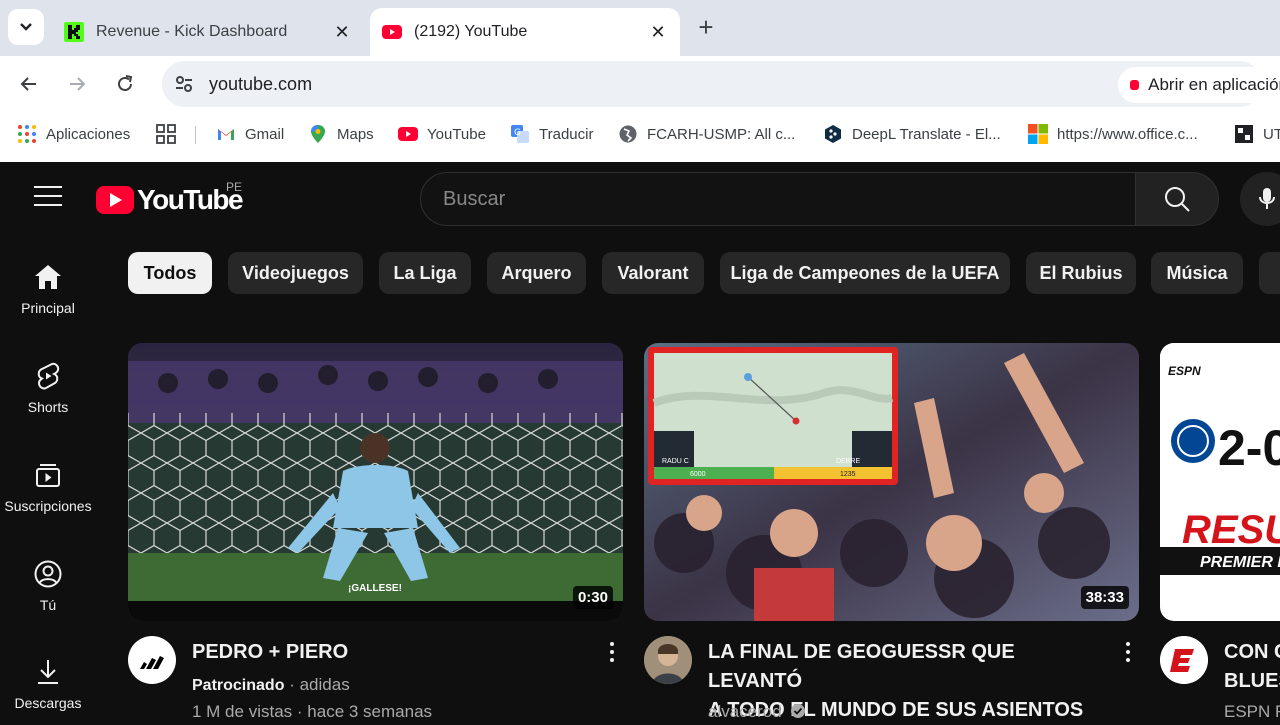 Image resolution: width=1280 pixels, height=725 pixels. What do you see at coordinates (370, 711) in the screenshot?
I see `upload-age: hace 3 semanas` at bounding box center [370, 711].